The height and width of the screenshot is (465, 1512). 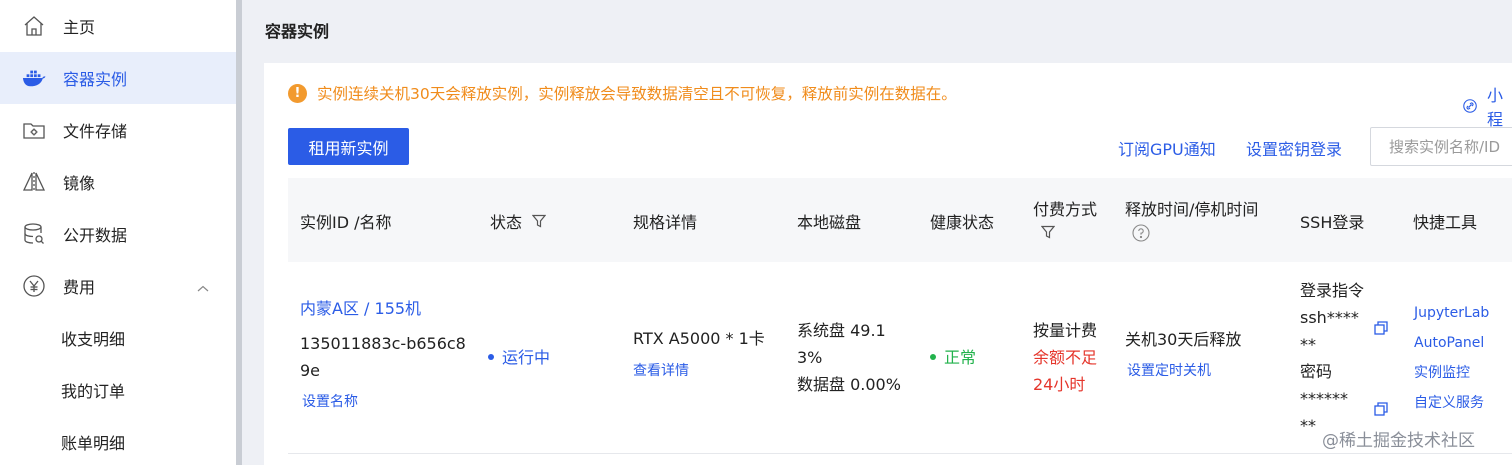 What do you see at coordinates (1169, 371) in the screenshot?
I see `schedule-shutdown-link: 设置定时关机` at bounding box center [1169, 371].